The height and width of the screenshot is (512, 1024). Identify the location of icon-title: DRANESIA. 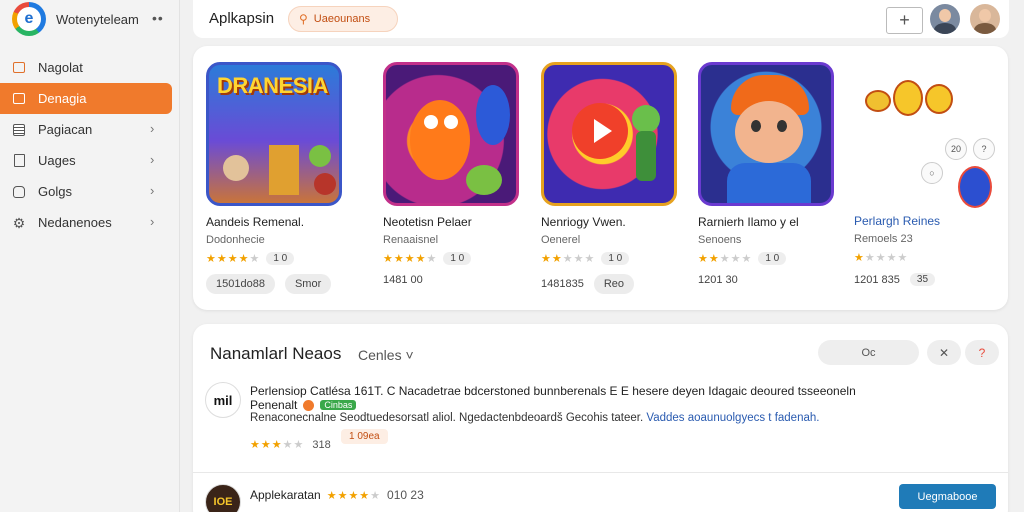
(272, 85).